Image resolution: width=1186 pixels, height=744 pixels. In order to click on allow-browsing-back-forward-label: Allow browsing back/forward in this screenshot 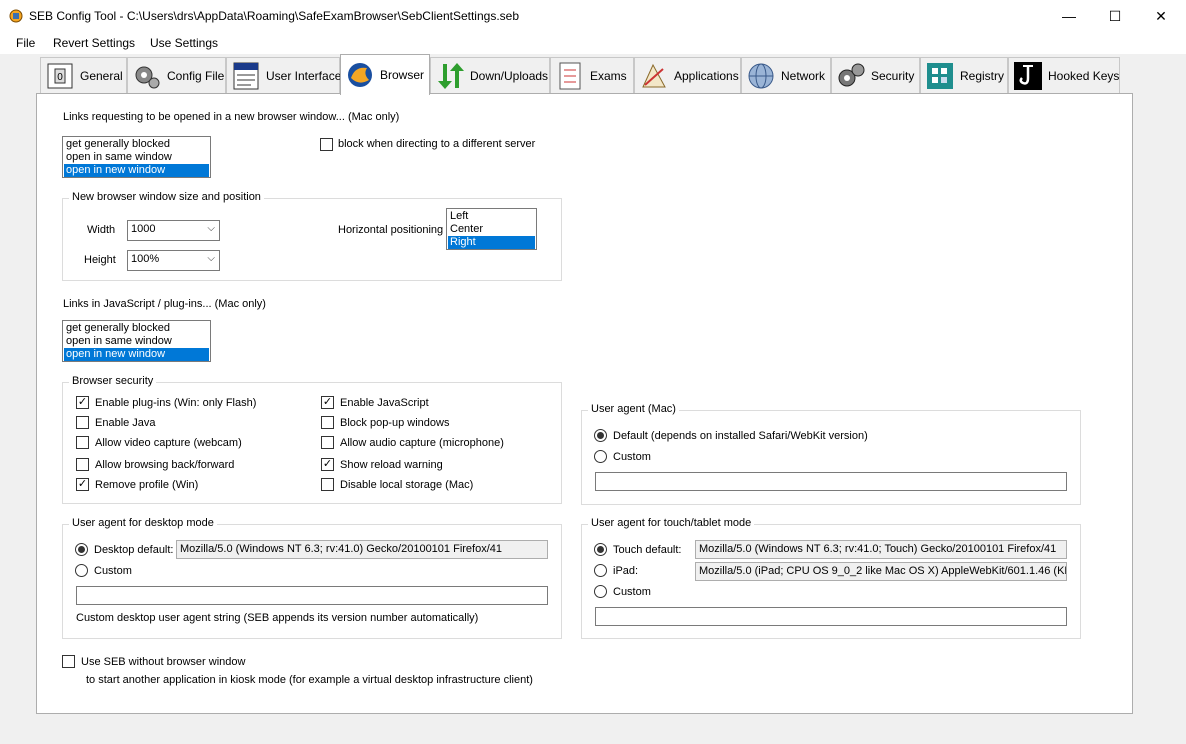, I will do `click(165, 465)`.